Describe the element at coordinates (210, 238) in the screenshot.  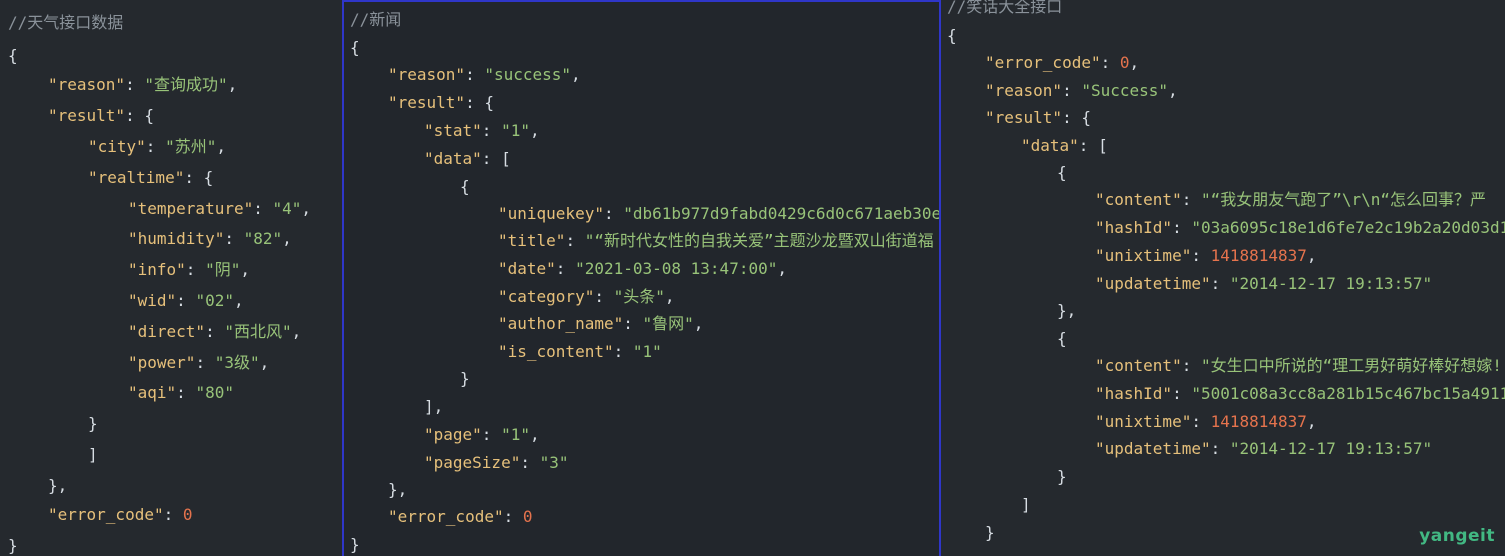
I see `json-line: "humidity": "82",` at that location.